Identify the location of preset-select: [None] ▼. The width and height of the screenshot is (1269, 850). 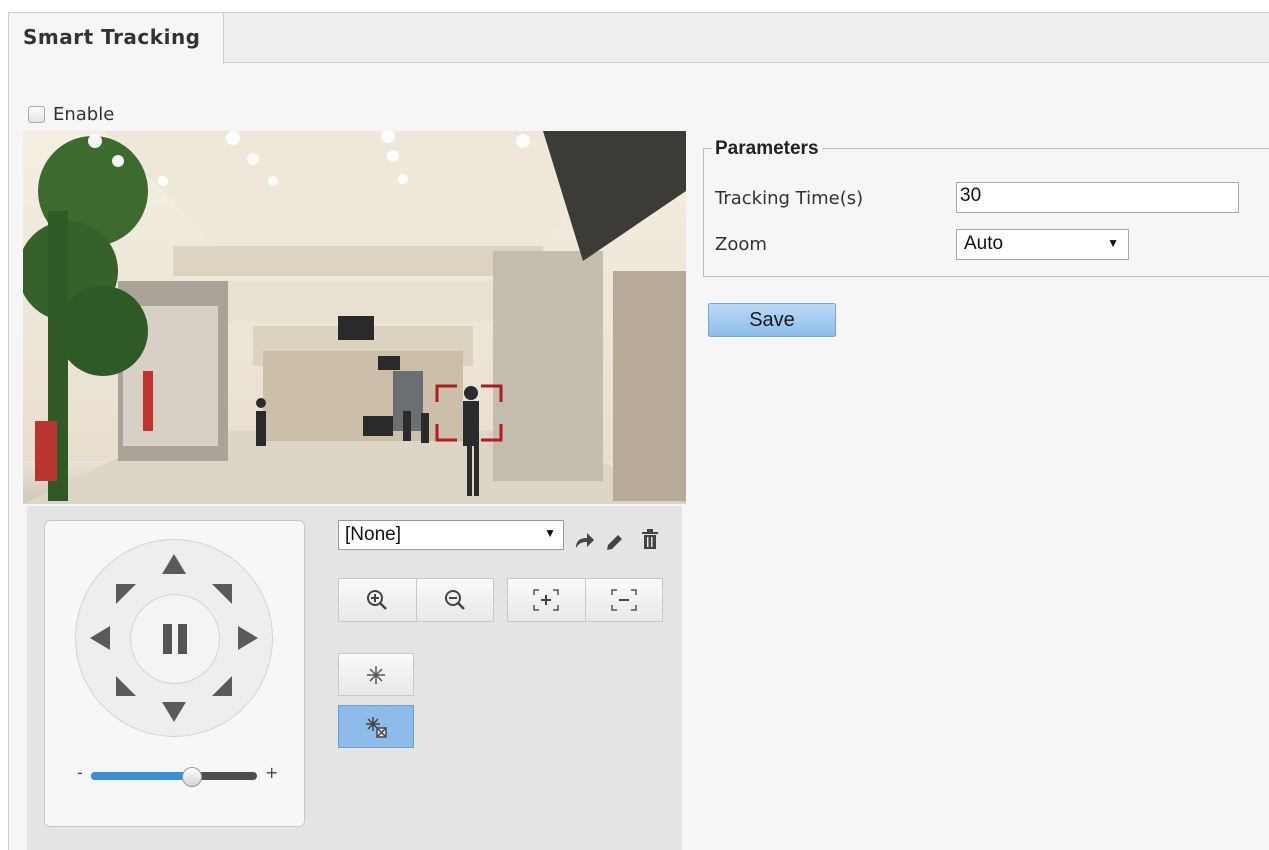
(451, 535).